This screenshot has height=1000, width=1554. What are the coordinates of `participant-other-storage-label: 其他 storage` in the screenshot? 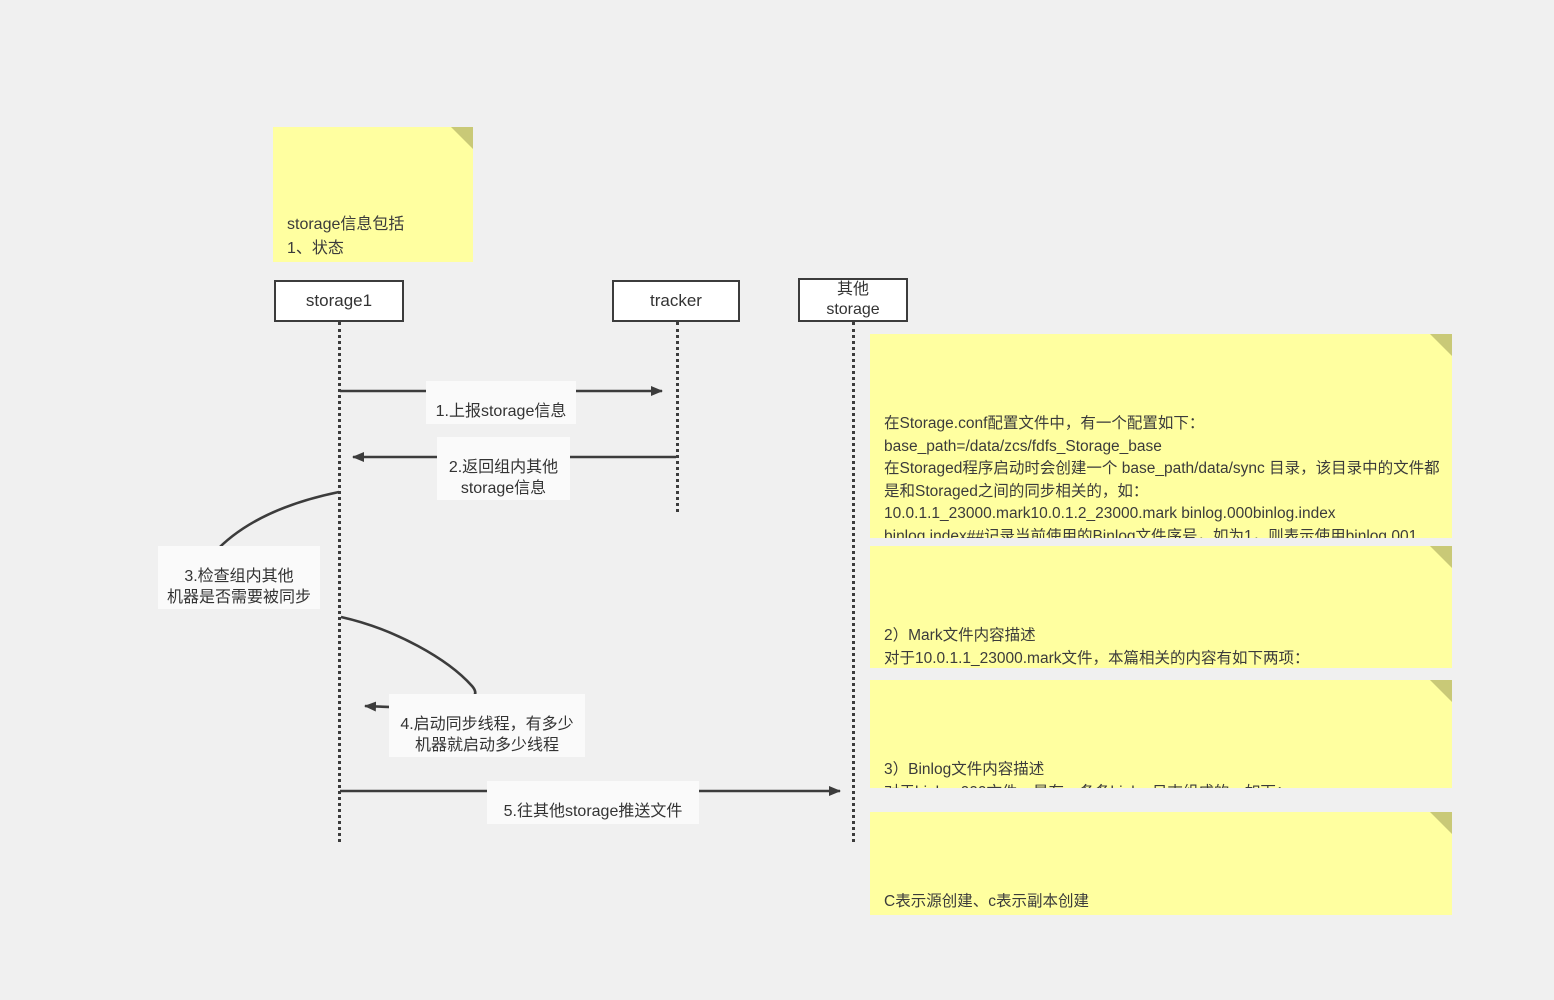 It's located at (853, 299).